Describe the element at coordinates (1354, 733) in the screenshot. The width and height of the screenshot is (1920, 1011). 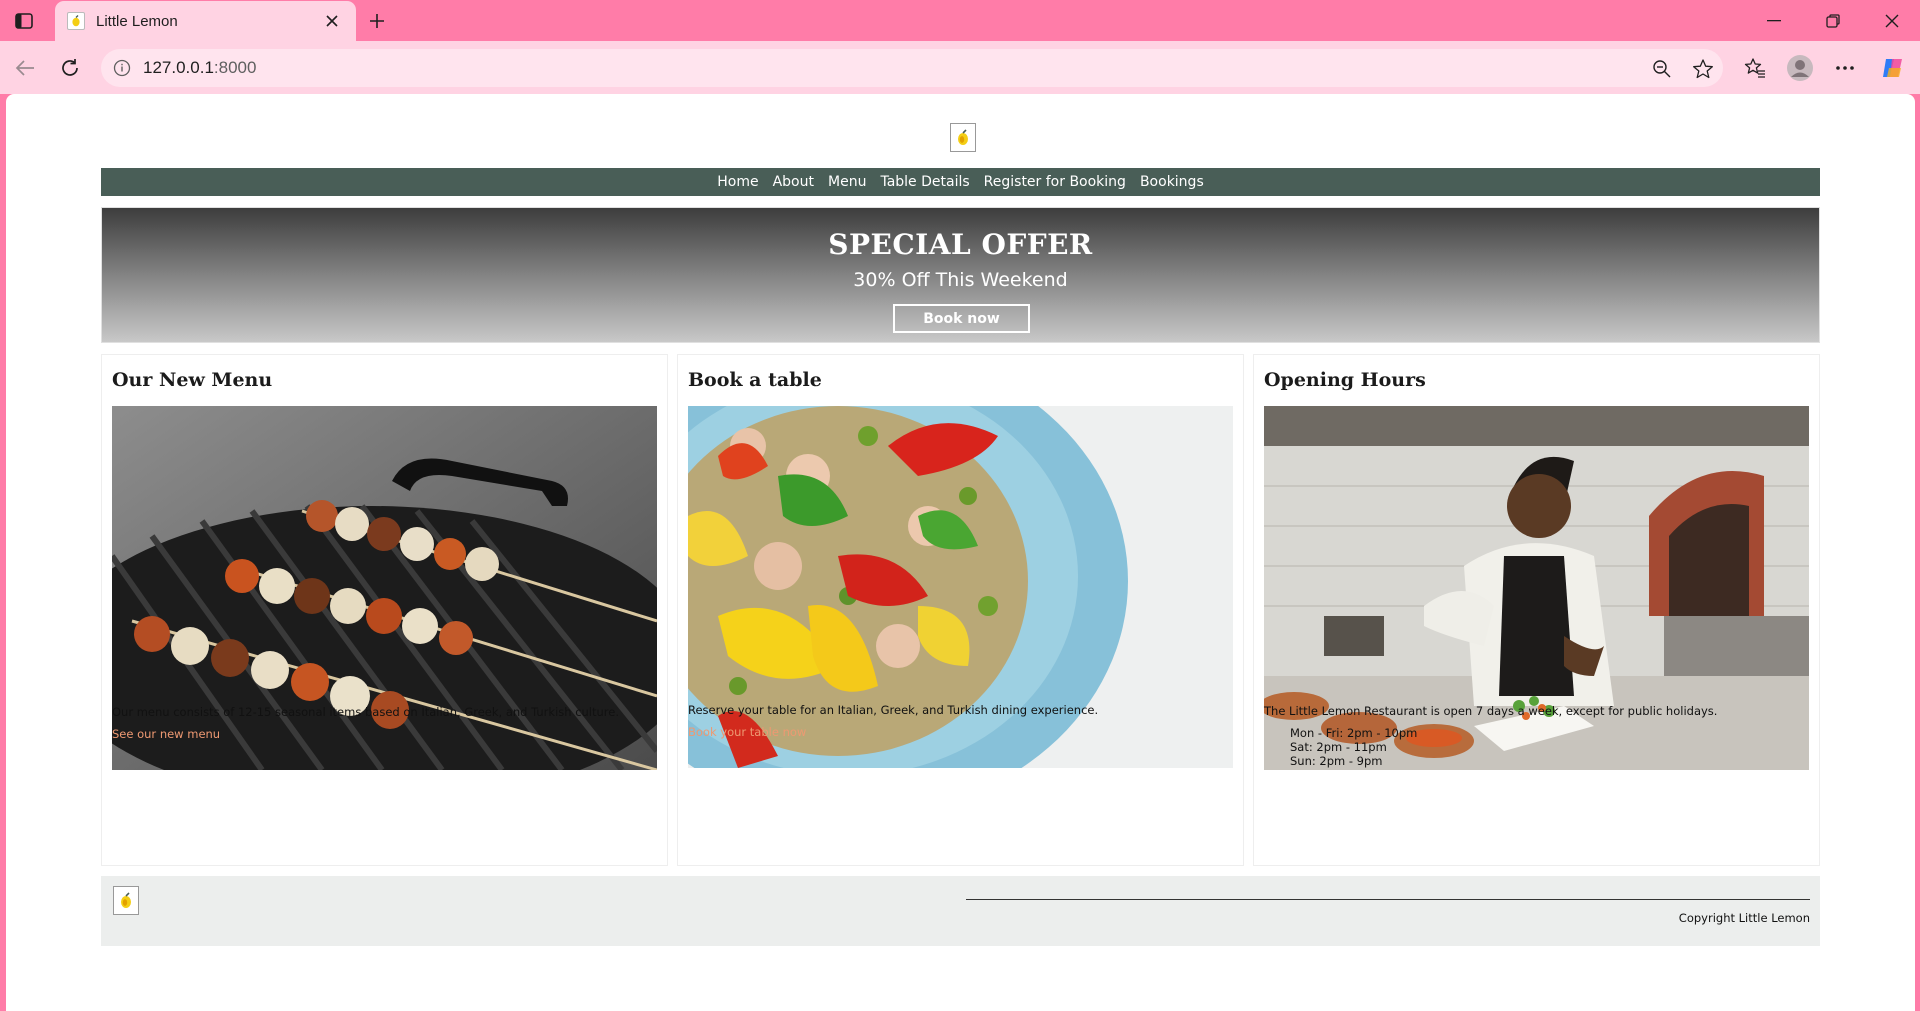
I see `hours-weekdays: Mon - Fri: 2pm - 10pm` at that location.